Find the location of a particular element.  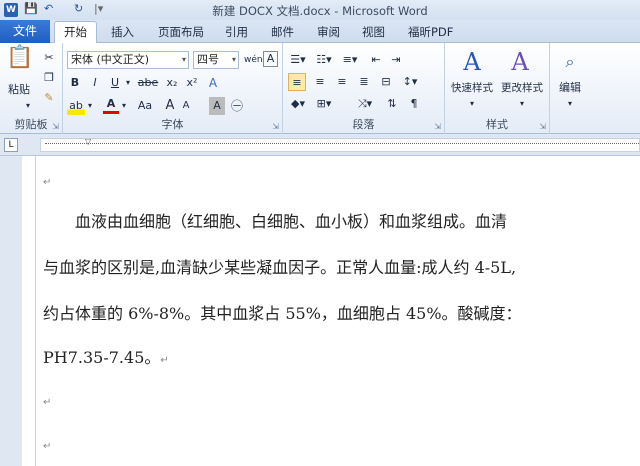

superscript-button: x² is located at coordinates (192, 83).